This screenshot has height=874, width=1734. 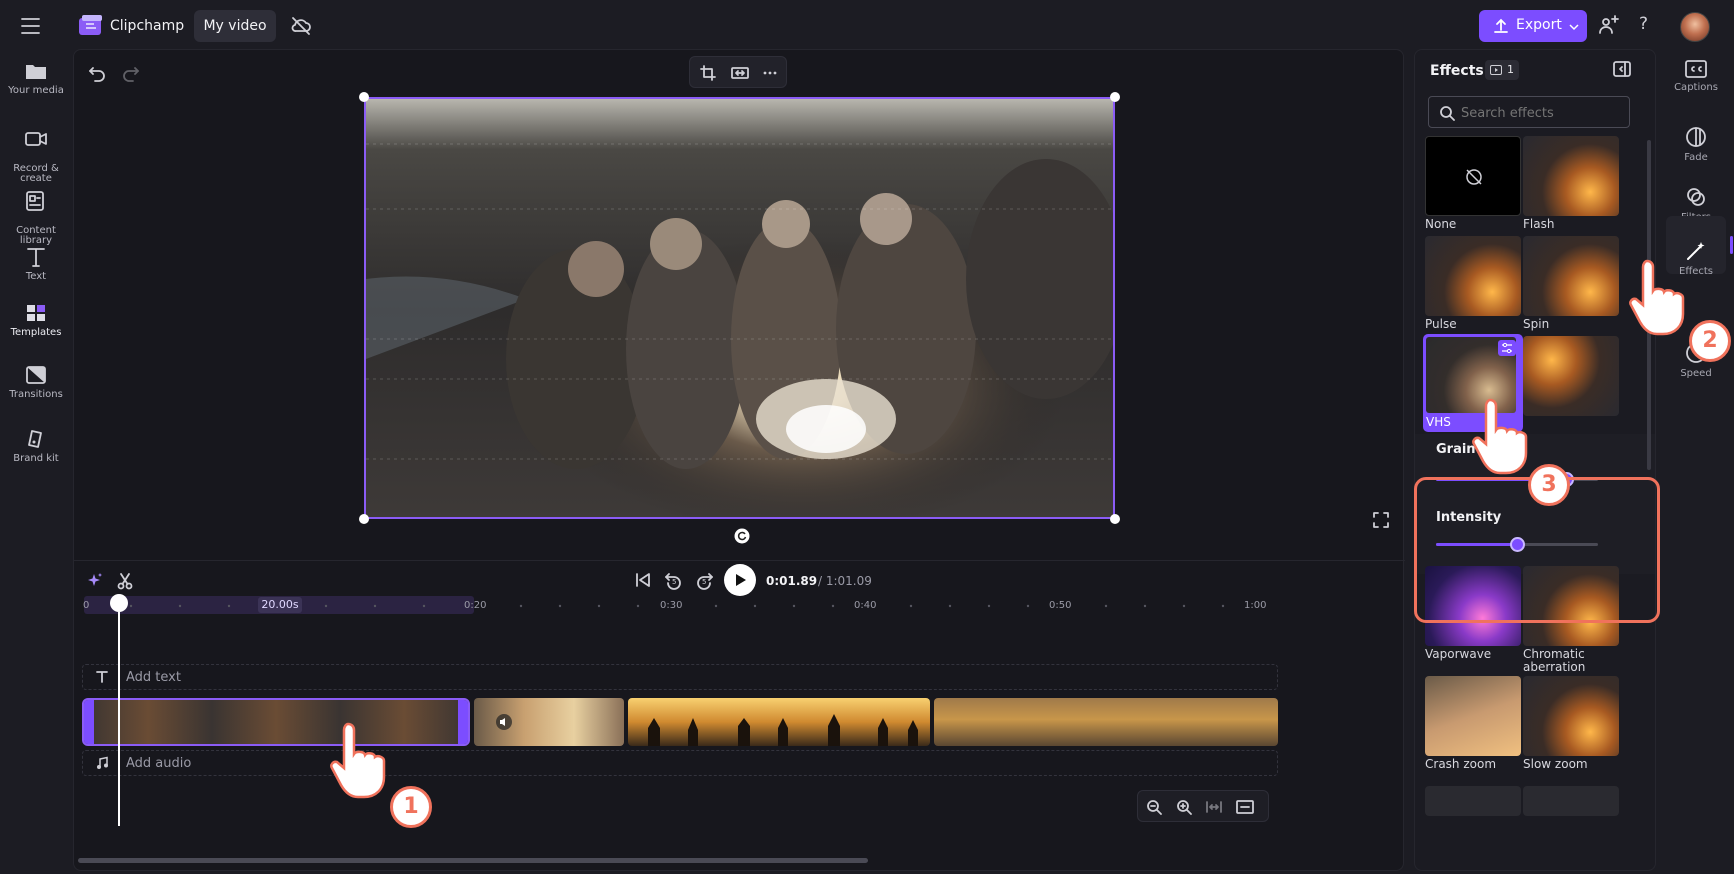 What do you see at coordinates (1510, 69) in the screenshot?
I see `applied-effects-count: 1` at bounding box center [1510, 69].